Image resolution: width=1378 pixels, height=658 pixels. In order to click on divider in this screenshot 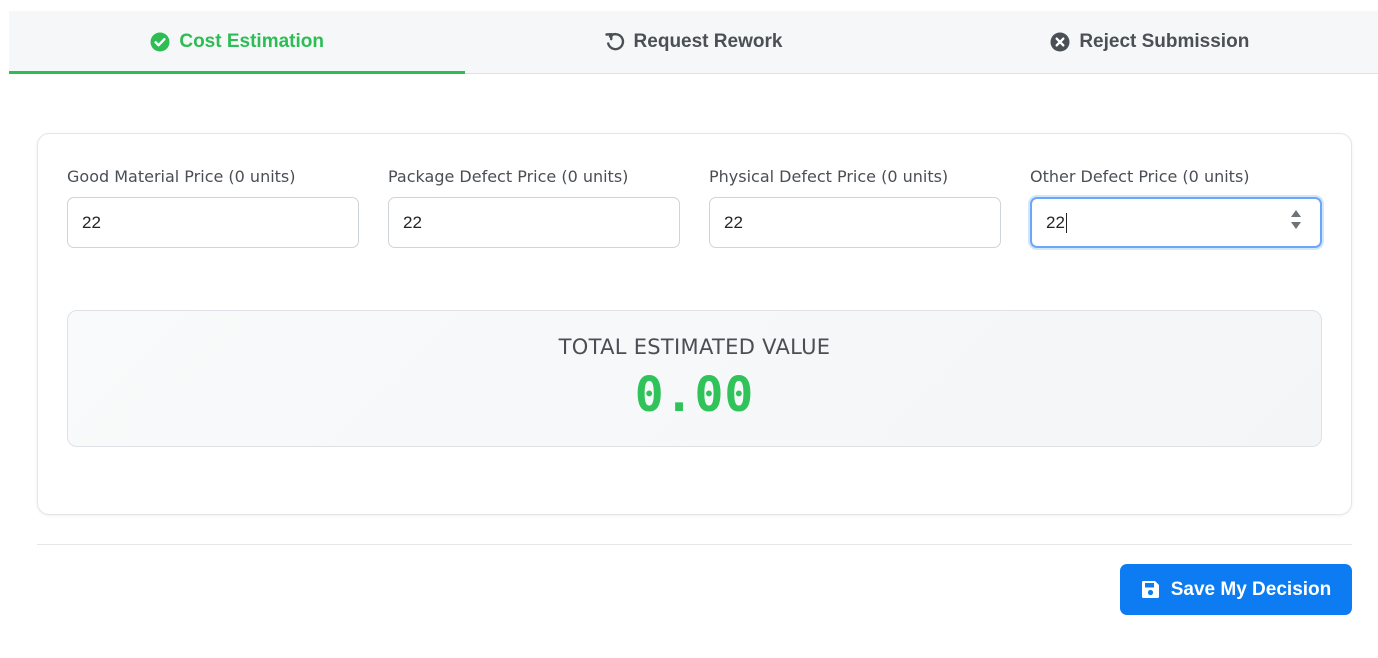, I will do `click(694, 544)`.